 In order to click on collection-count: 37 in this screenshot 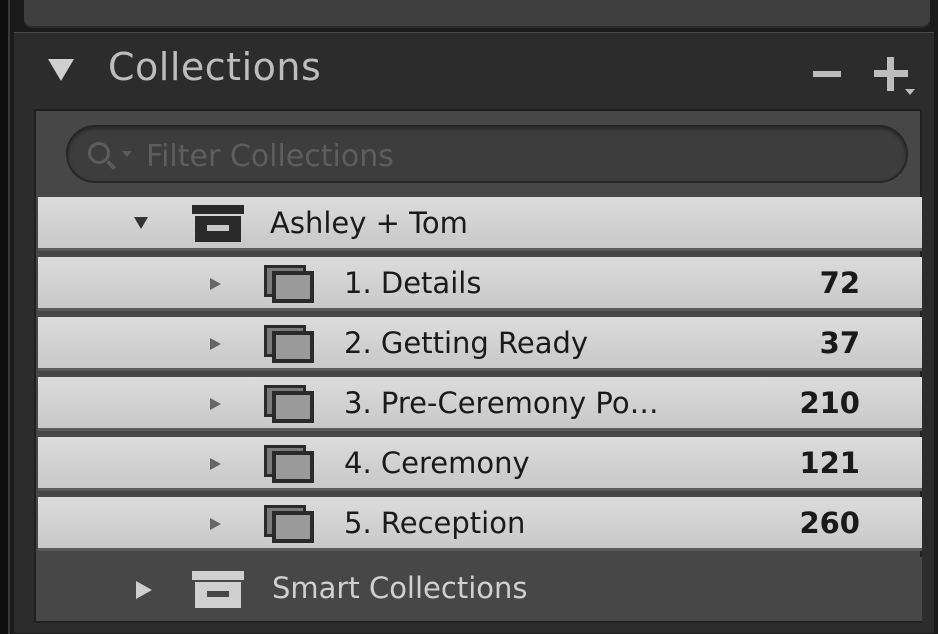, I will do `click(839, 343)`.